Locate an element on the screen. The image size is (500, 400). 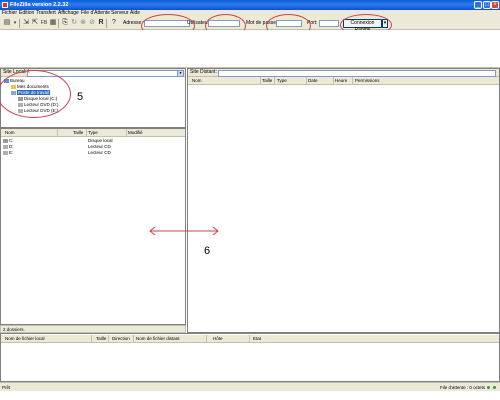
toggle-queue-icon: ▦ is located at coordinates (53, 23).